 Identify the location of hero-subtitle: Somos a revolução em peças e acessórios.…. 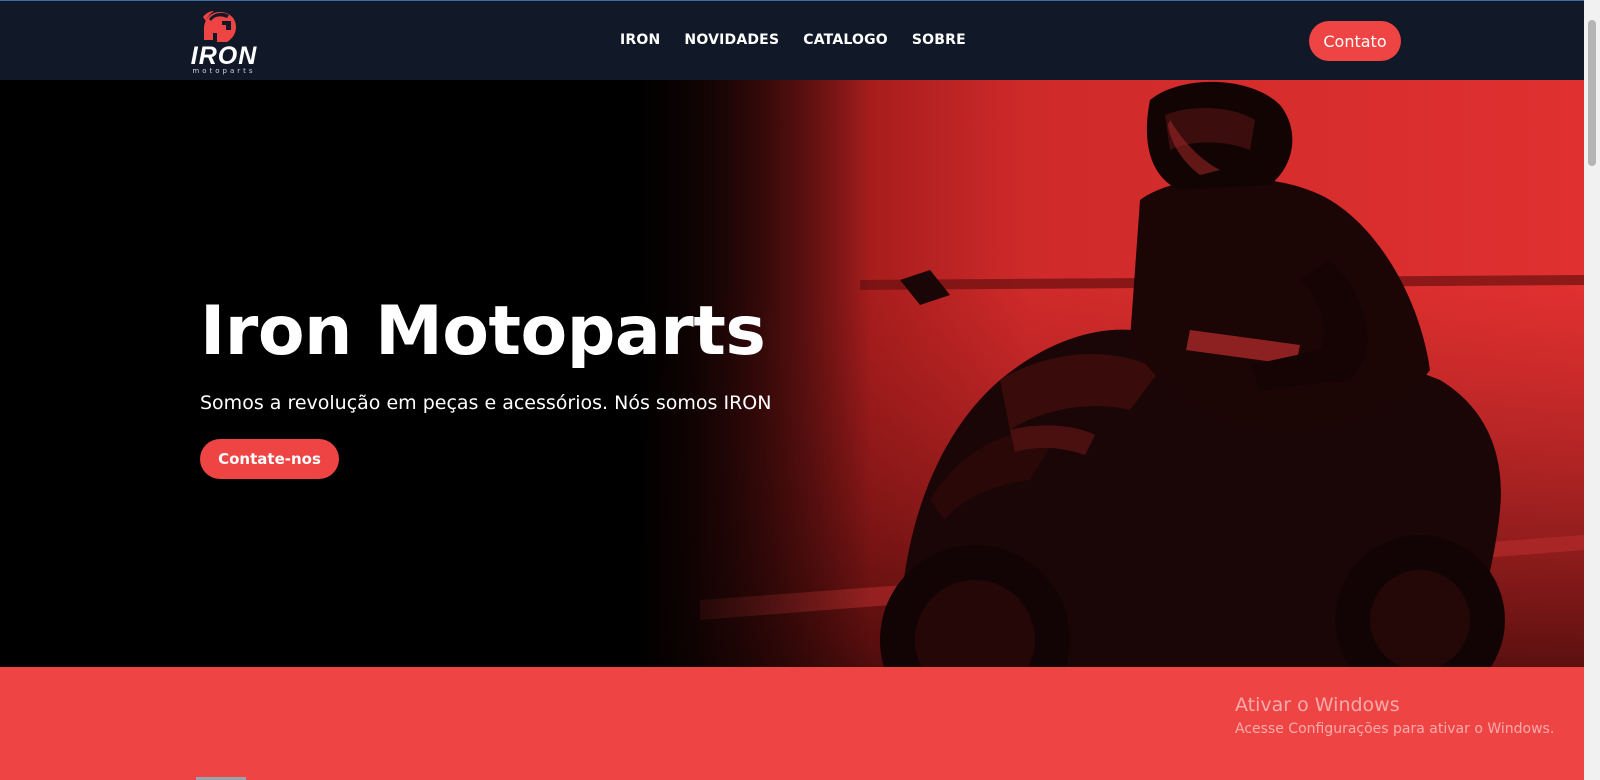
(486, 403).